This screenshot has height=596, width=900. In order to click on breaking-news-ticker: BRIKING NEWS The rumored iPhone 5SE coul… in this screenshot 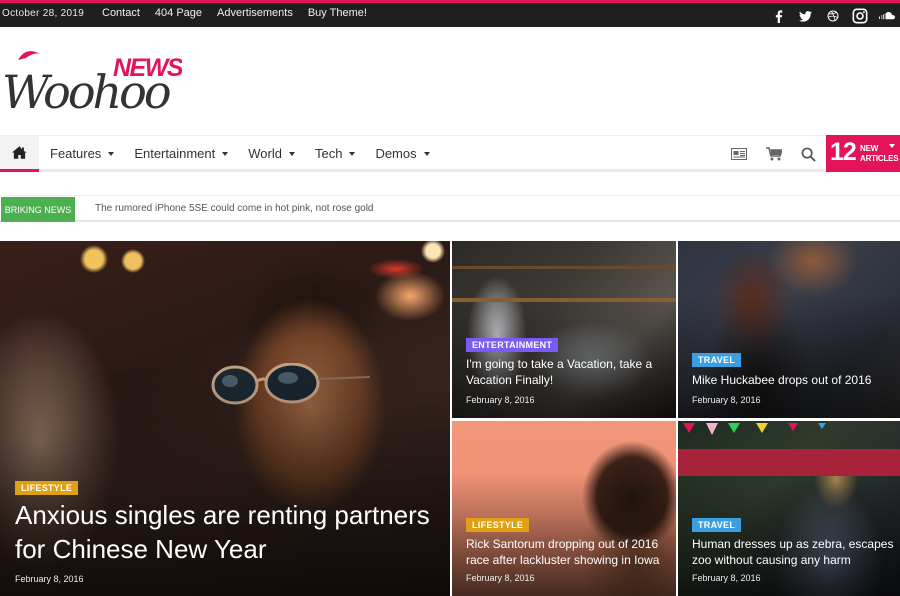, I will do `click(450, 208)`.